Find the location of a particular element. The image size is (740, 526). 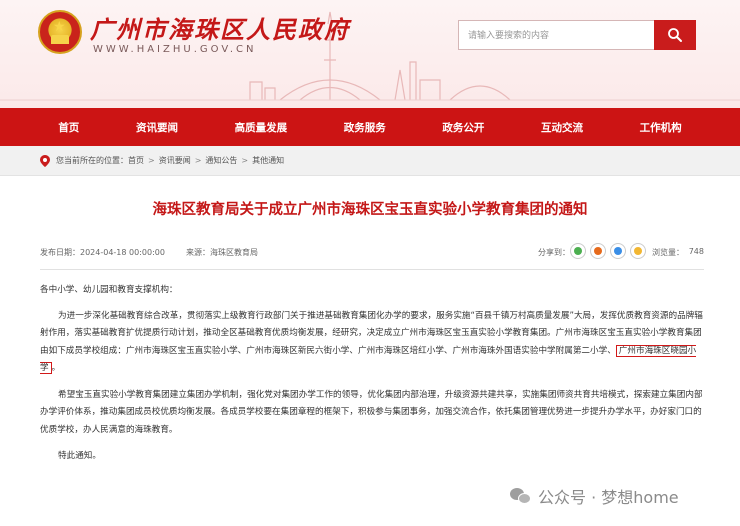

greeting: 各中小学、幼儿园和教育支撑机构： is located at coordinates (109, 290).